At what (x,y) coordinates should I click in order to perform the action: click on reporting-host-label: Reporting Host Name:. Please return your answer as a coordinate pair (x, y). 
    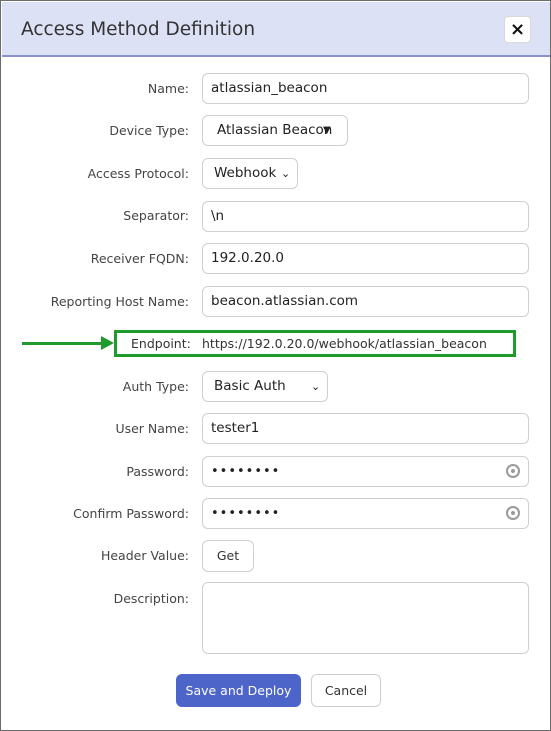
    Looking at the image, I should click on (119, 301).